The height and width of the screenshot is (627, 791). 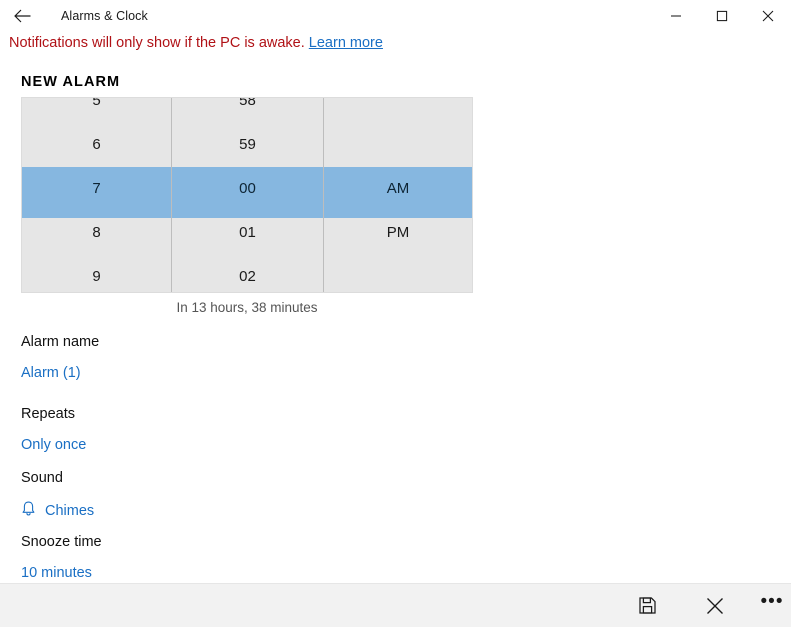 I want to click on ellipsis-icon: •••, so click(x=772, y=601).